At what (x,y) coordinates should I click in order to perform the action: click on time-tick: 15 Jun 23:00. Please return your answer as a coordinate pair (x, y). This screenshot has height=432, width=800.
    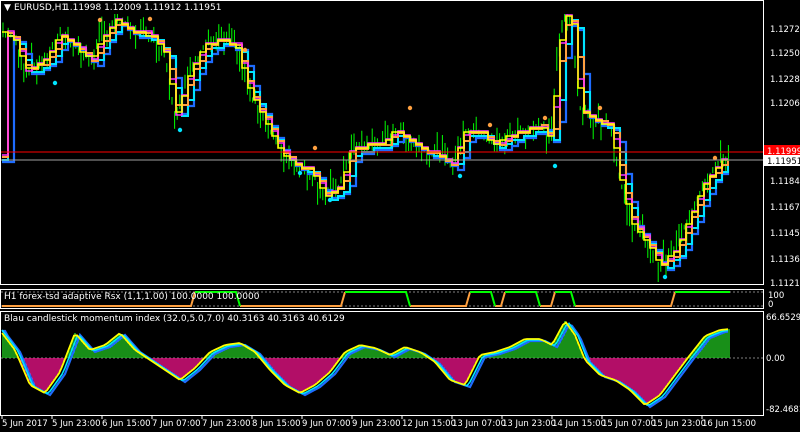
    Looking at the image, I should click on (679, 424).